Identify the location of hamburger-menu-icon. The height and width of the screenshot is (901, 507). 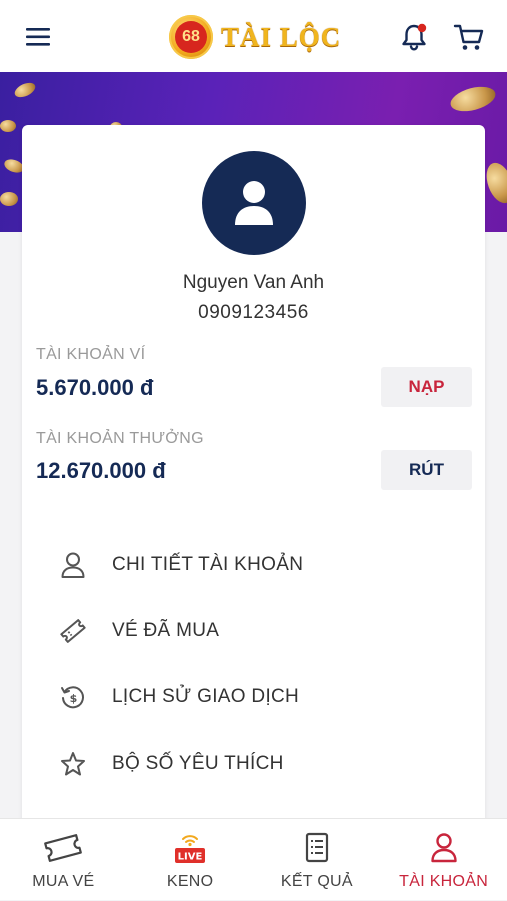
(39, 37).